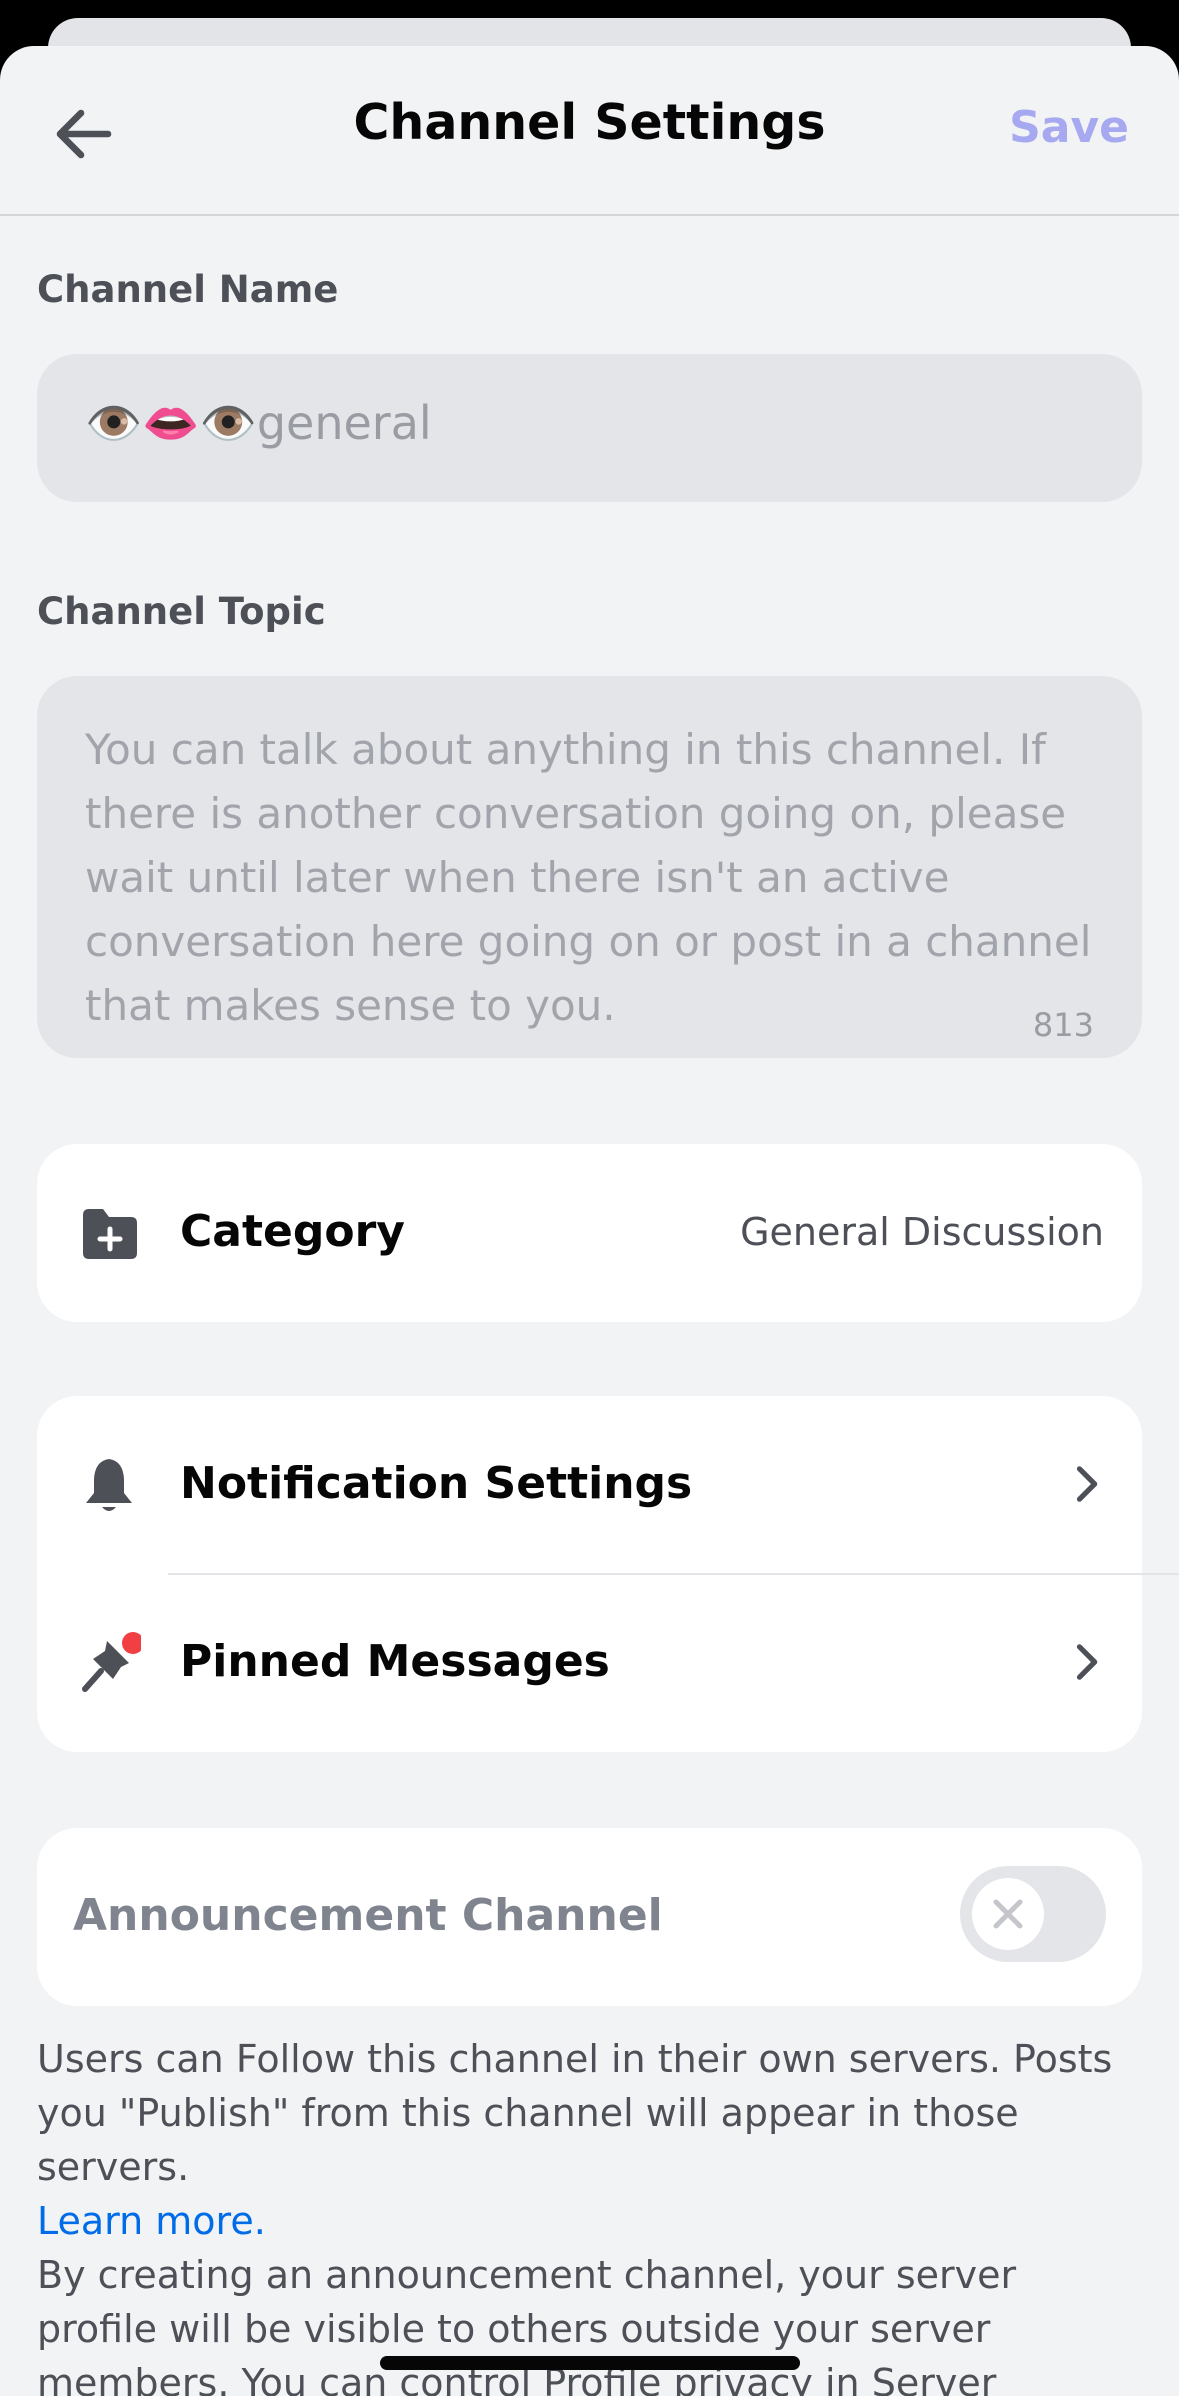 This screenshot has width=1179, height=2396. I want to click on category-value: General Discussion, so click(922, 1232).